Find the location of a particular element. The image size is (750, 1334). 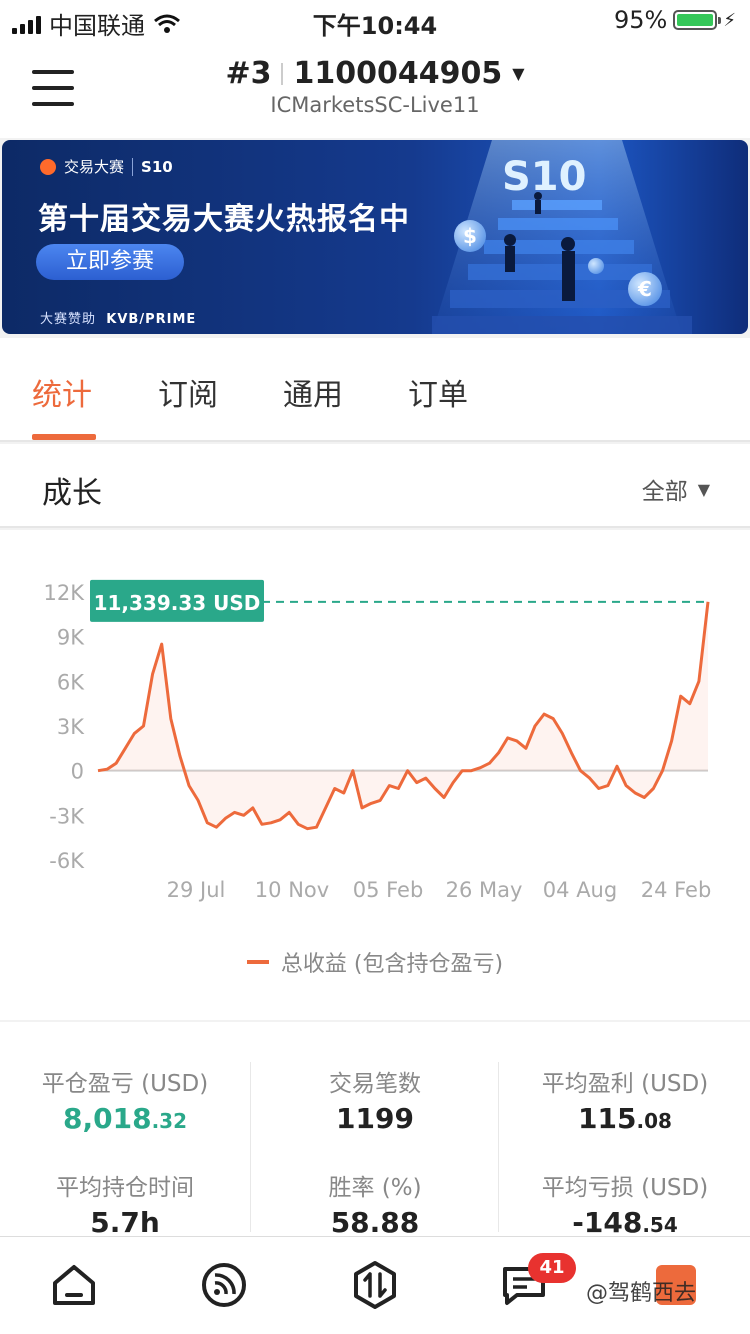

x-tick-label: 04 Aug is located at coordinates (580, 890).